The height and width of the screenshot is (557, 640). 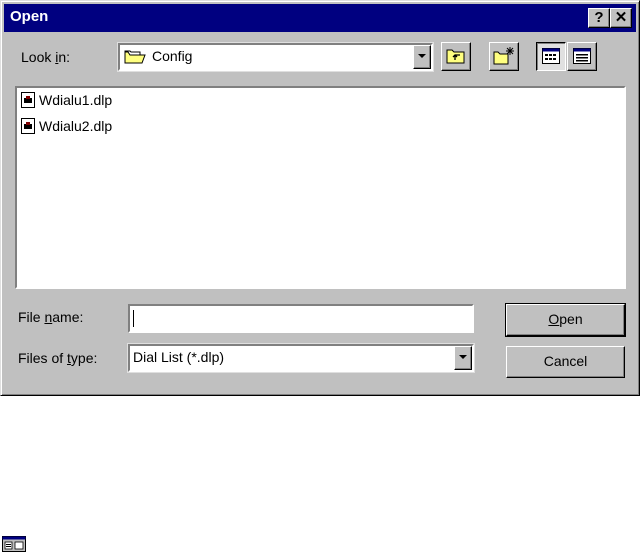 I want to click on create-new-folder-button, so click(x=504, y=56).